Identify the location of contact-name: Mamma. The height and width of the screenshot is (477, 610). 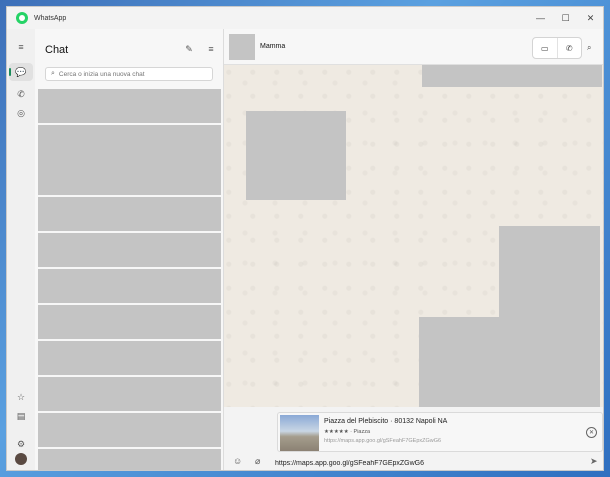
(272, 46).